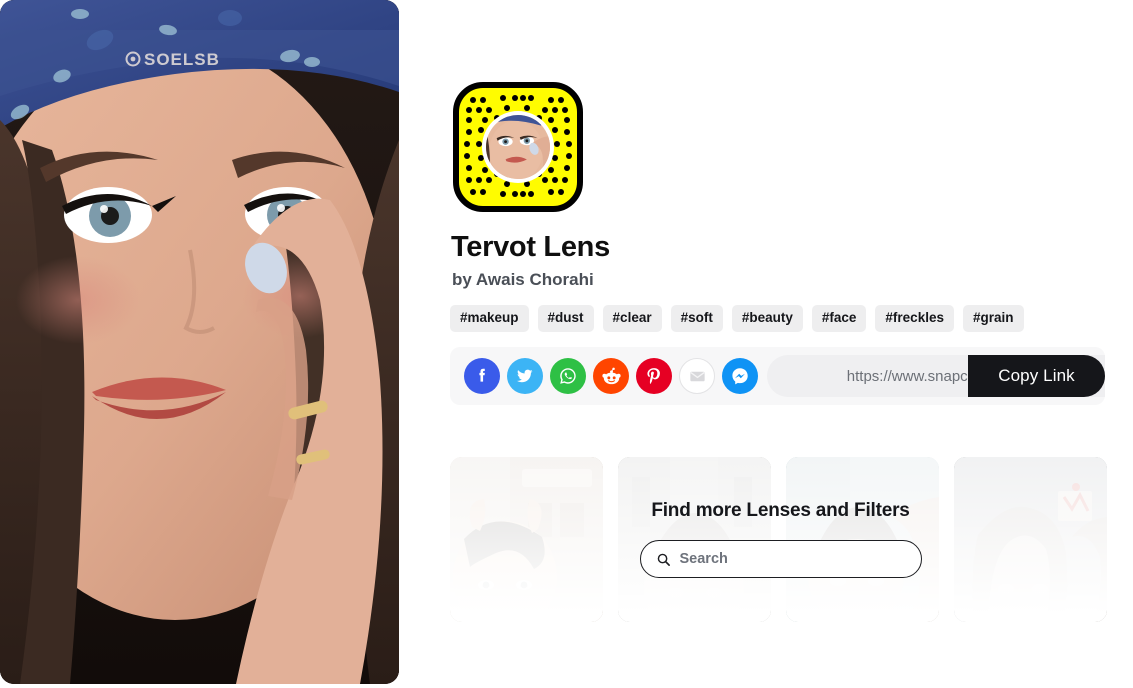  I want to click on email-icon, so click(697, 376).